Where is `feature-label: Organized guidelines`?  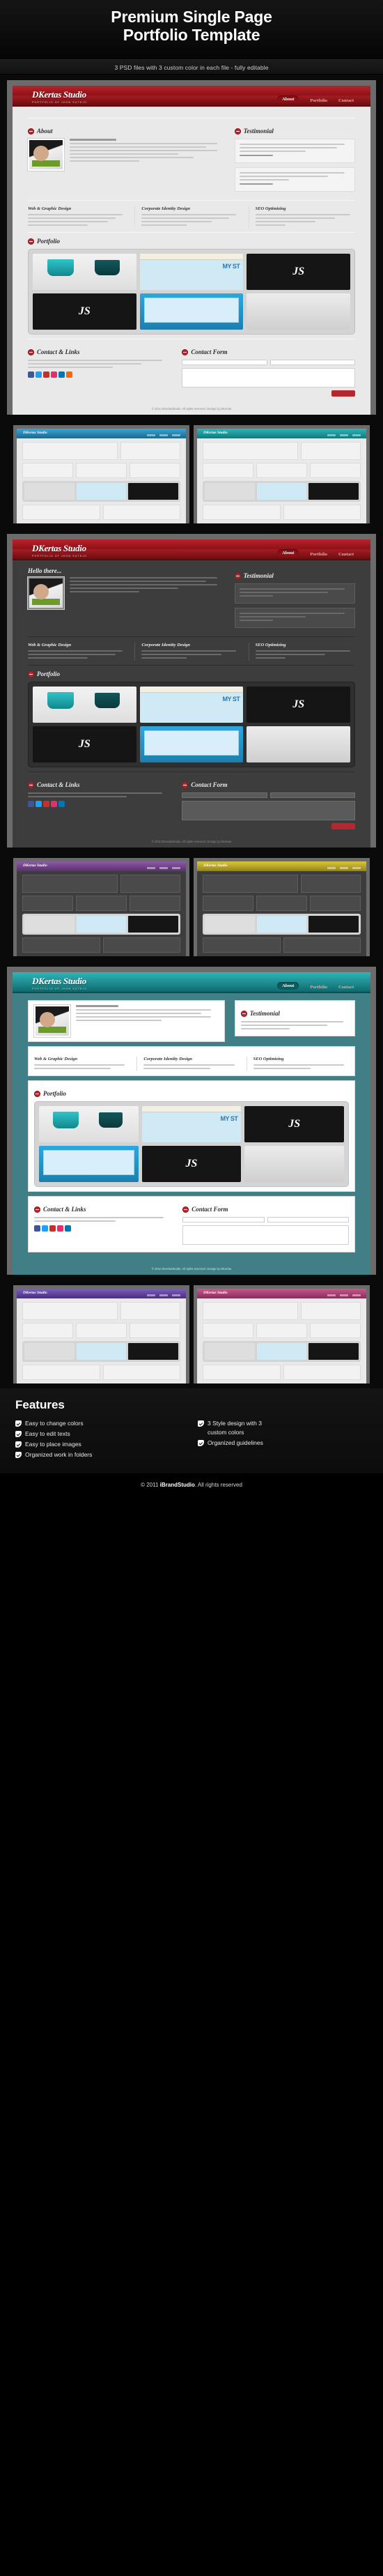 feature-label: Organized guidelines is located at coordinates (236, 1442).